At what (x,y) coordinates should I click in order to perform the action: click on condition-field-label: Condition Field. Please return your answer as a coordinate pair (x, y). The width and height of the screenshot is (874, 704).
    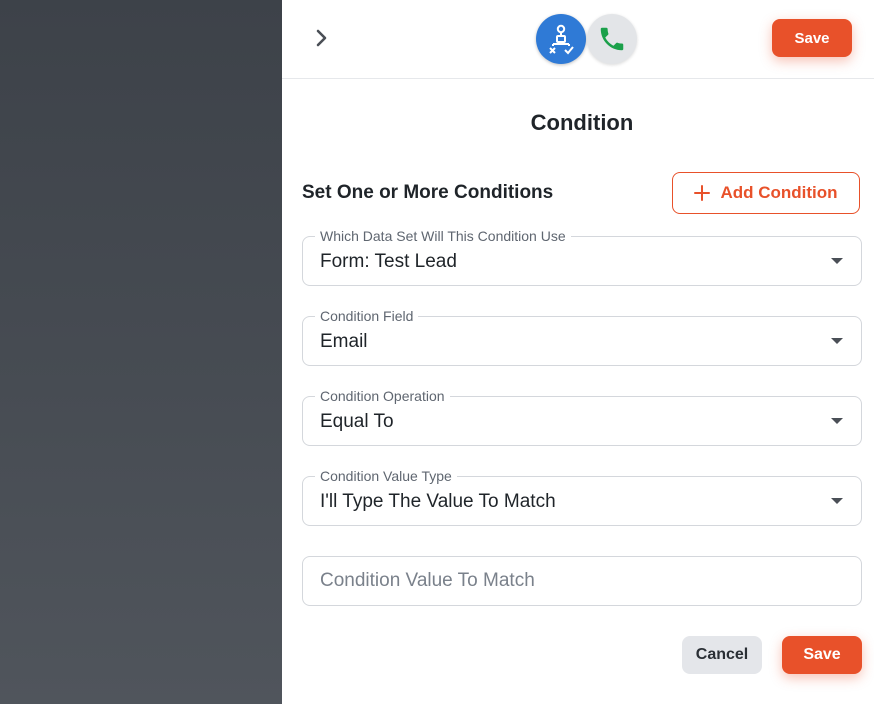
    Looking at the image, I should click on (367, 316).